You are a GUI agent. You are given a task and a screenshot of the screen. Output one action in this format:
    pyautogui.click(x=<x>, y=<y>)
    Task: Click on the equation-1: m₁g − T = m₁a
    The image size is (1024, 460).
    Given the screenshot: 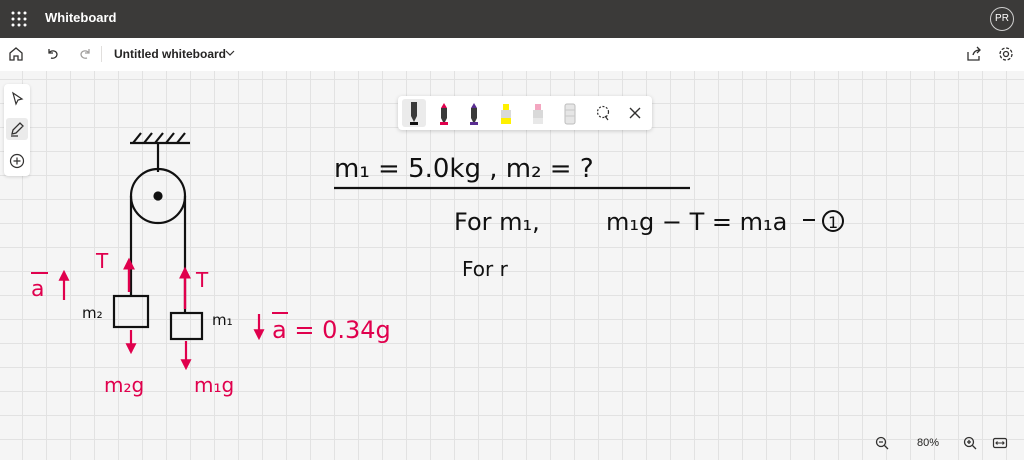 What is the action you would take?
    pyautogui.click(x=696, y=222)
    